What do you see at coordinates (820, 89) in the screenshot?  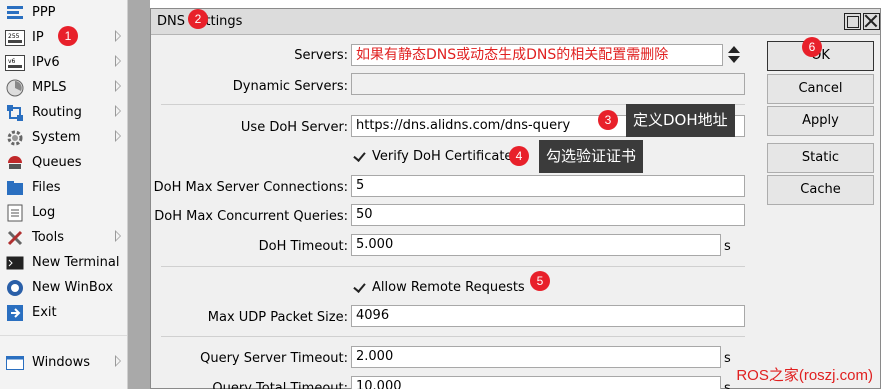 I see `cancel-button: Cancel` at bounding box center [820, 89].